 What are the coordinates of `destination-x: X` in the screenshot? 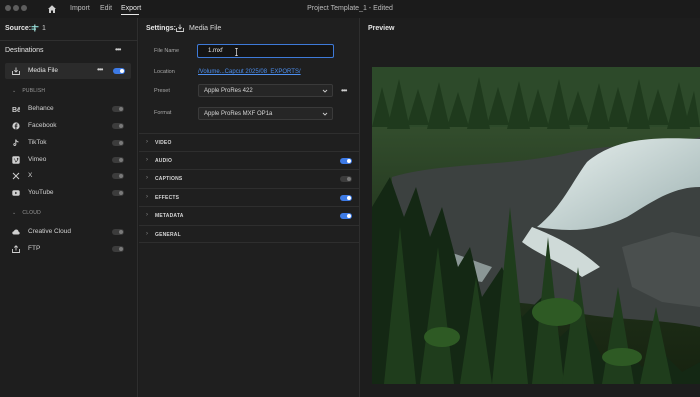 It's located at (69, 176).